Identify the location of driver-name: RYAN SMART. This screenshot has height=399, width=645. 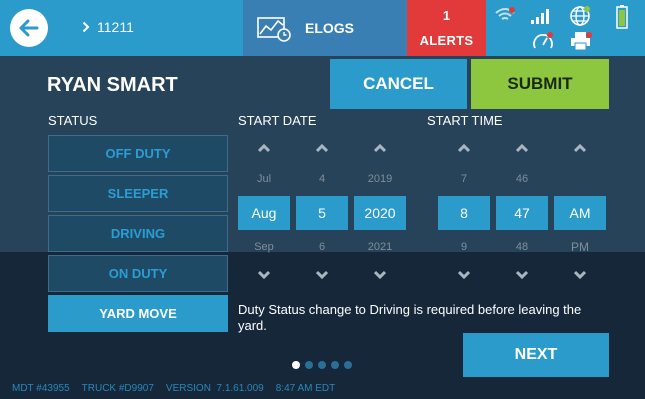
(112, 85).